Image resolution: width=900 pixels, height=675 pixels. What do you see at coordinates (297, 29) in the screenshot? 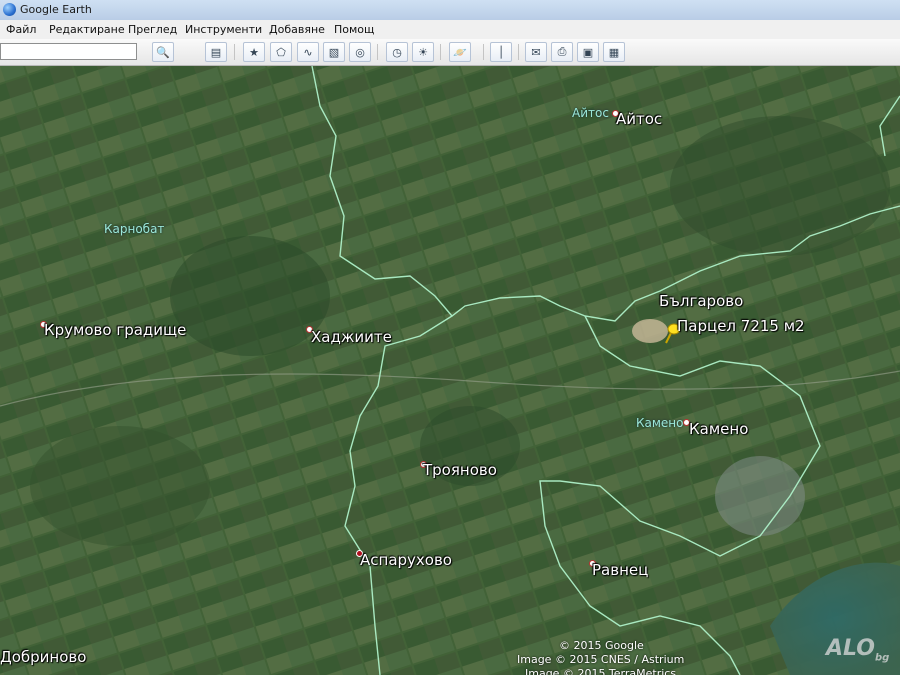
I see `menu-add: Добавяне` at bounding box center [297, 29].